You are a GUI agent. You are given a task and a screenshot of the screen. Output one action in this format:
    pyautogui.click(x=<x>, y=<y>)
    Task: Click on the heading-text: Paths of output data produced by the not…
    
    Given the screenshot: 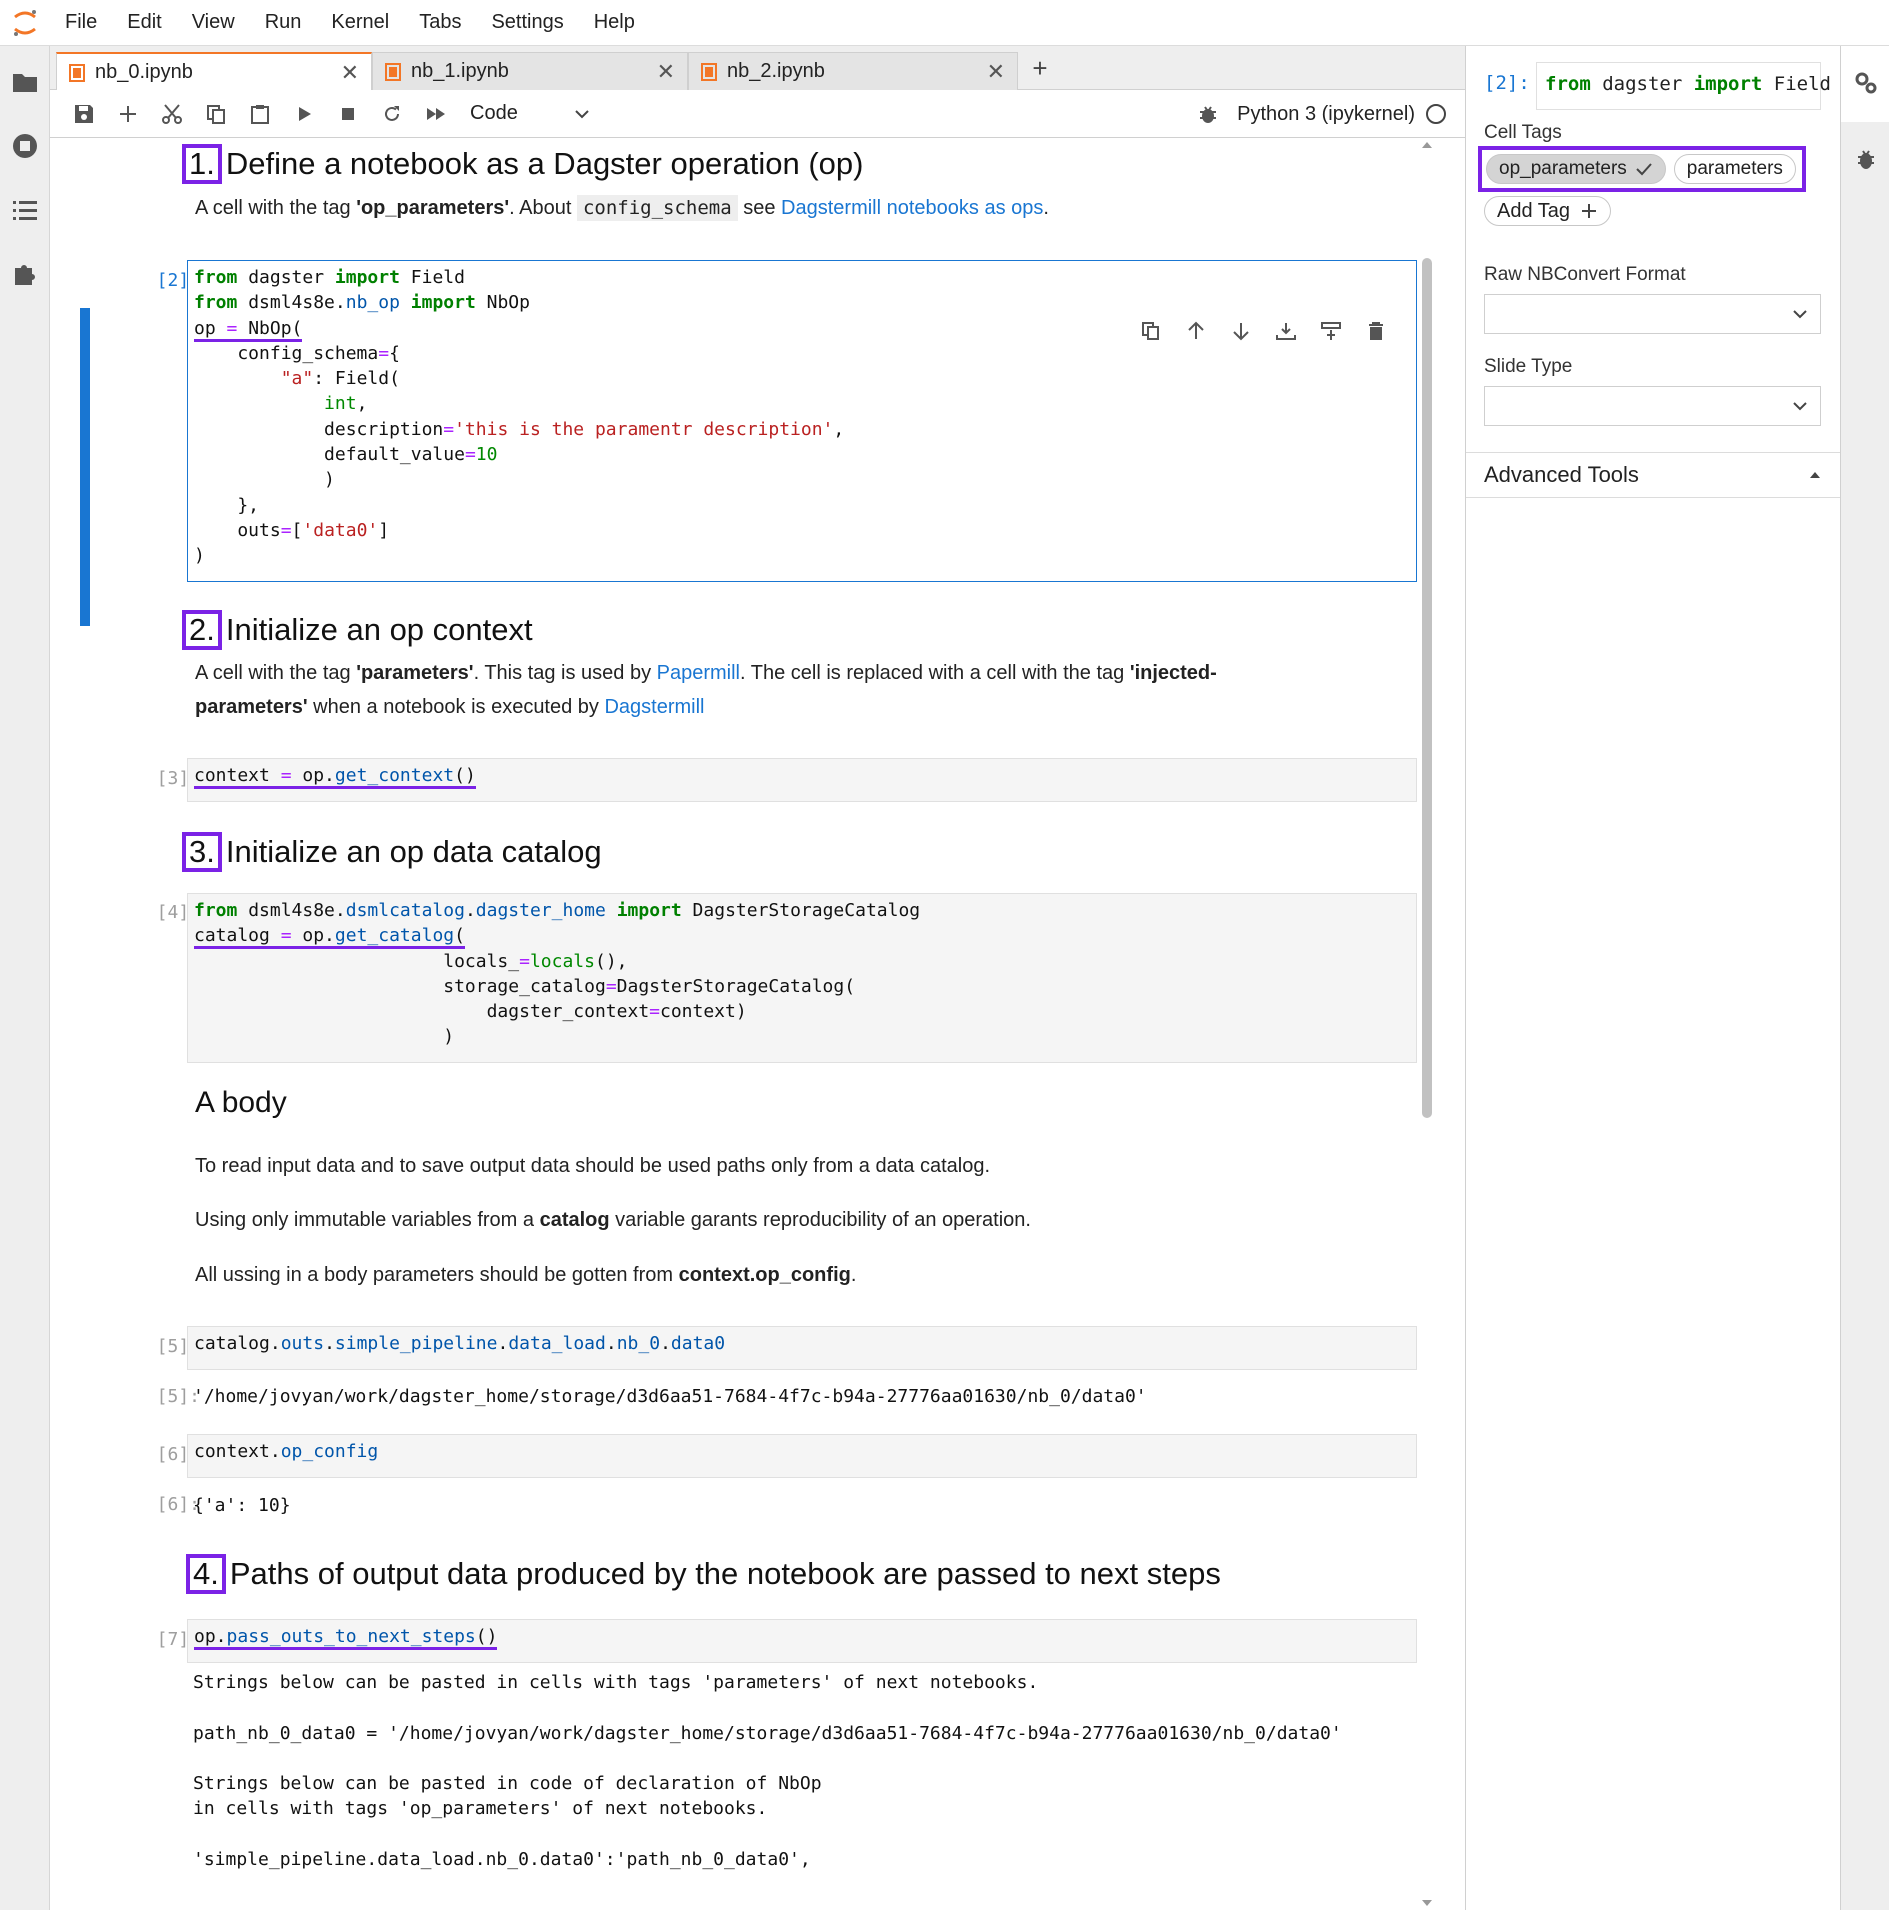 What is the action you would take?
    pyautogui.click(x=725, y=1573)
    